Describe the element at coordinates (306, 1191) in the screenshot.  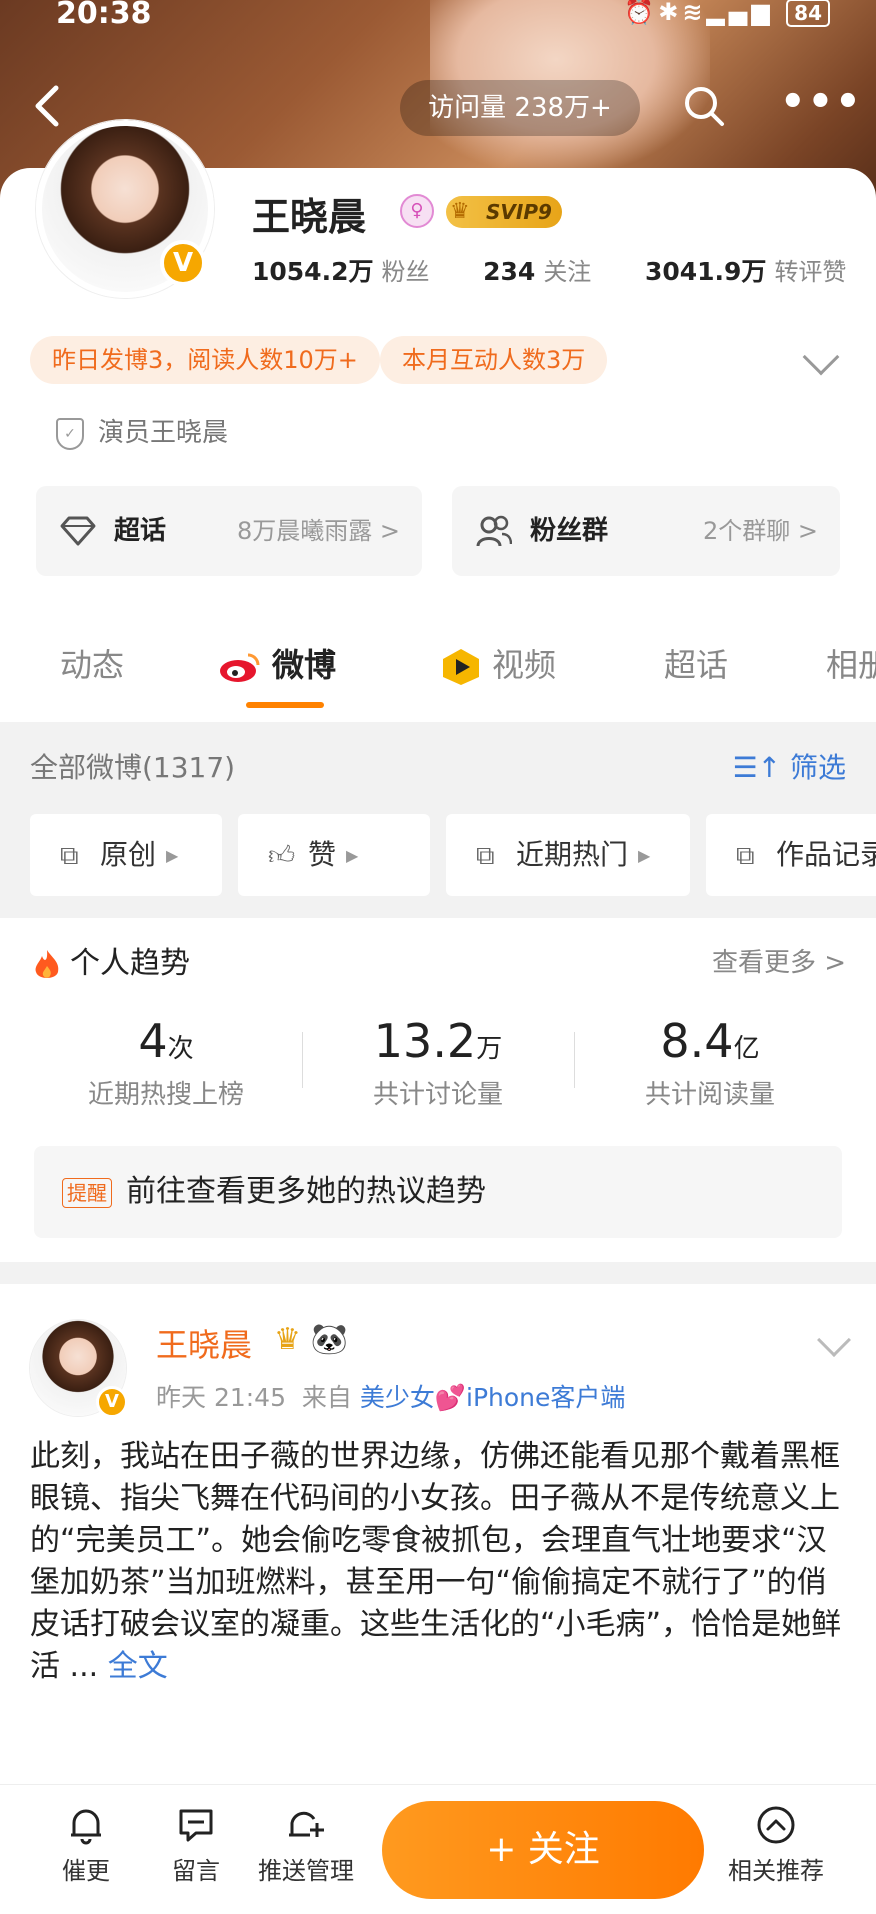
I see `remind-text: 前往查看更多她的热议趋势` at that location.